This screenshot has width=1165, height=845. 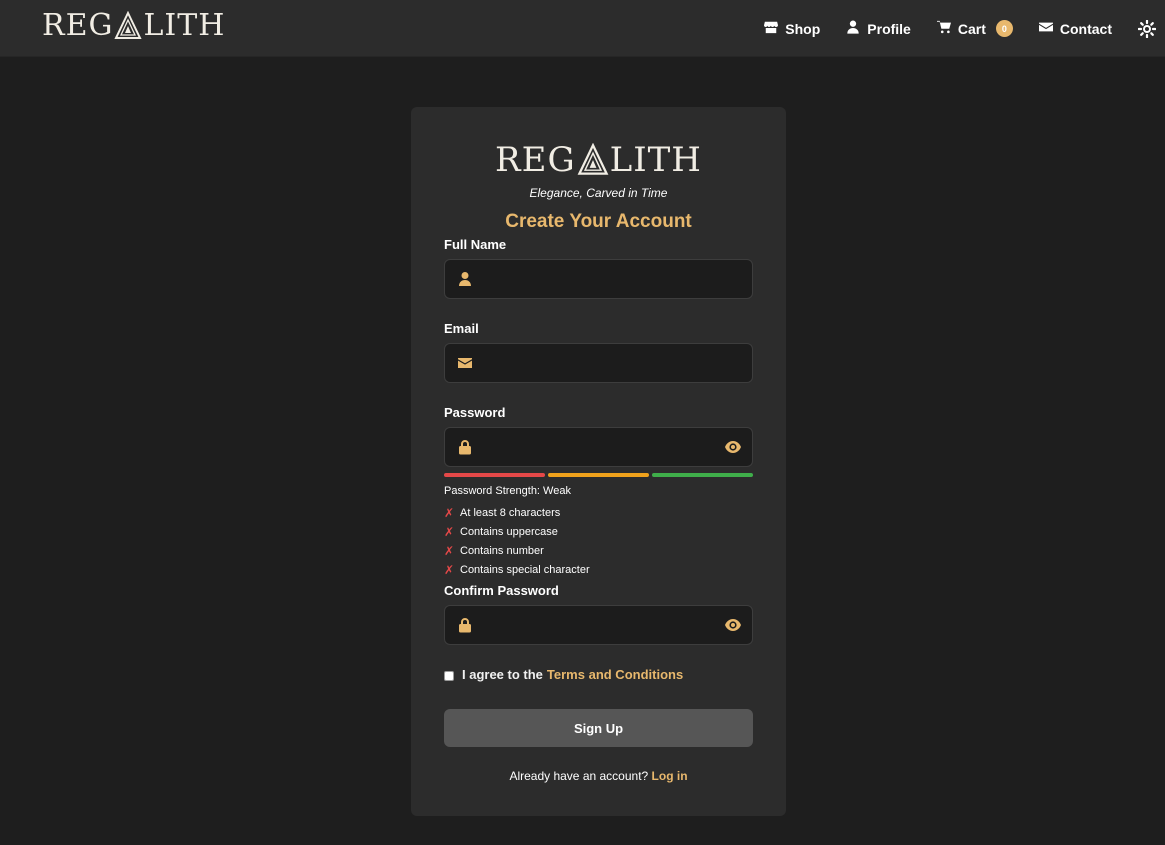 I want to click on requirement-label: Contains uppercase, so click(x=509, y=532).